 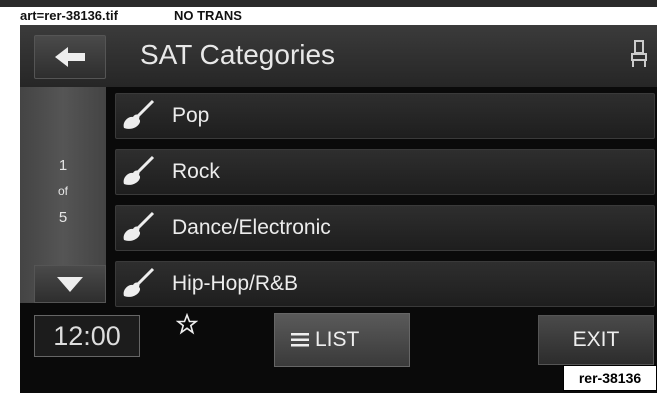 I want to click on list-icon, so click(x=300, y=340).